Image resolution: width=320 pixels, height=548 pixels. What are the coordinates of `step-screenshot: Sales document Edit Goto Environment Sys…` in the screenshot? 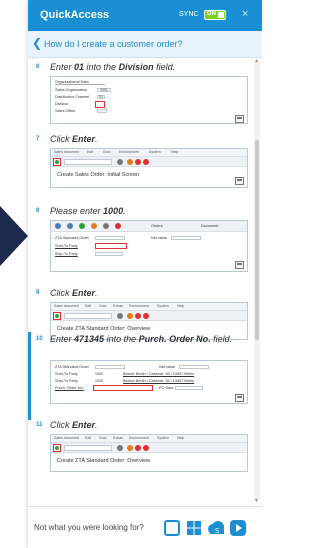 It's located at (149, 168).